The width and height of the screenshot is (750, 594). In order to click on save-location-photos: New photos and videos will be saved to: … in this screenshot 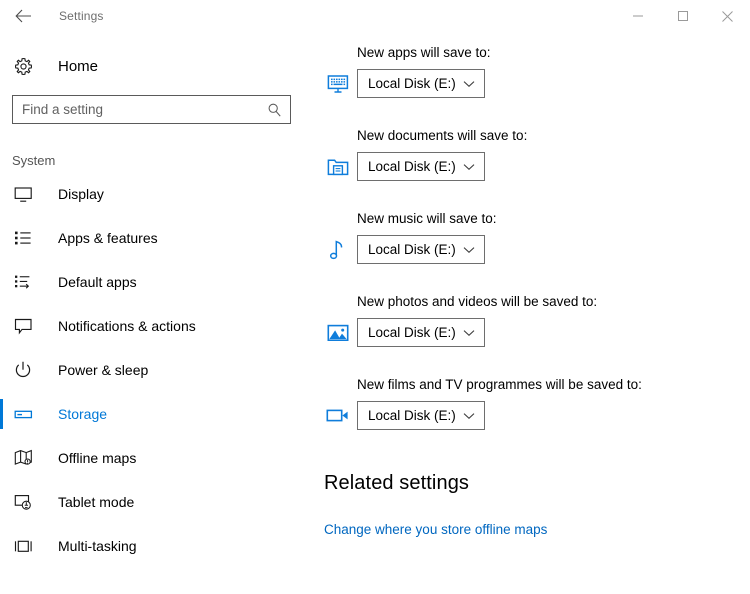, I will do `click(530, 320)`.